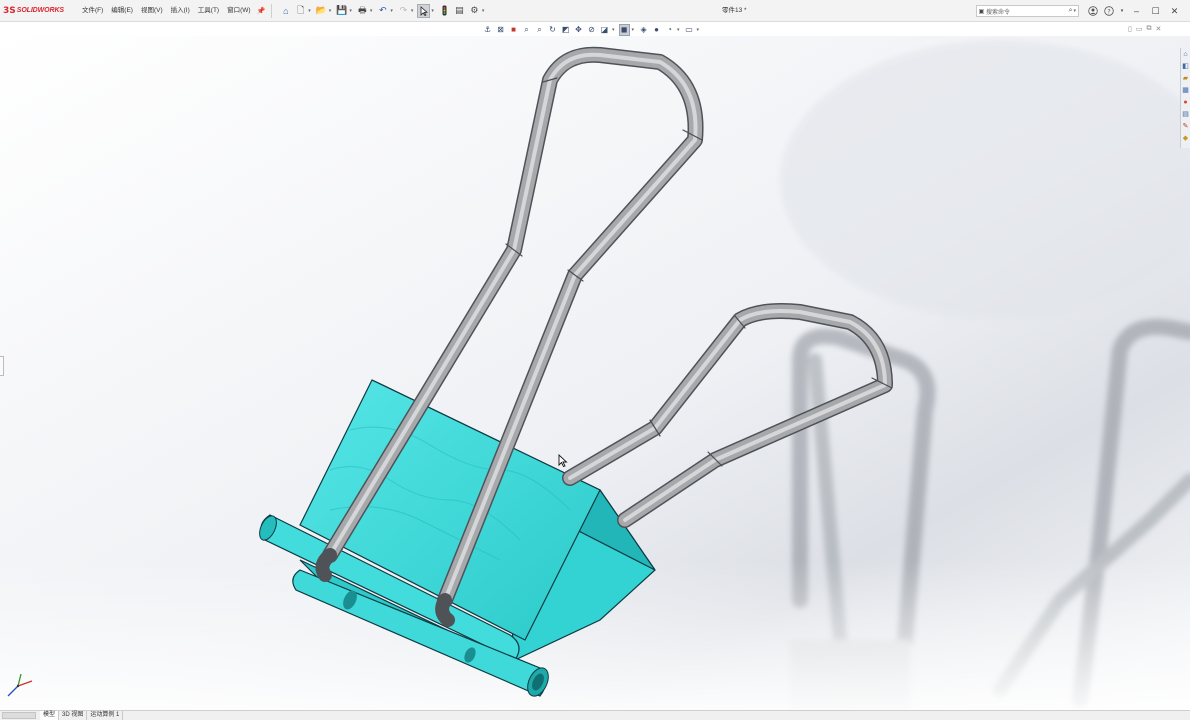 The height and width of the screenshot is (720, 1190). What do you see at coordinates (261, 11) in the screenshot?
I see `pin-icon: 📌` at bounding box center [261, 11].